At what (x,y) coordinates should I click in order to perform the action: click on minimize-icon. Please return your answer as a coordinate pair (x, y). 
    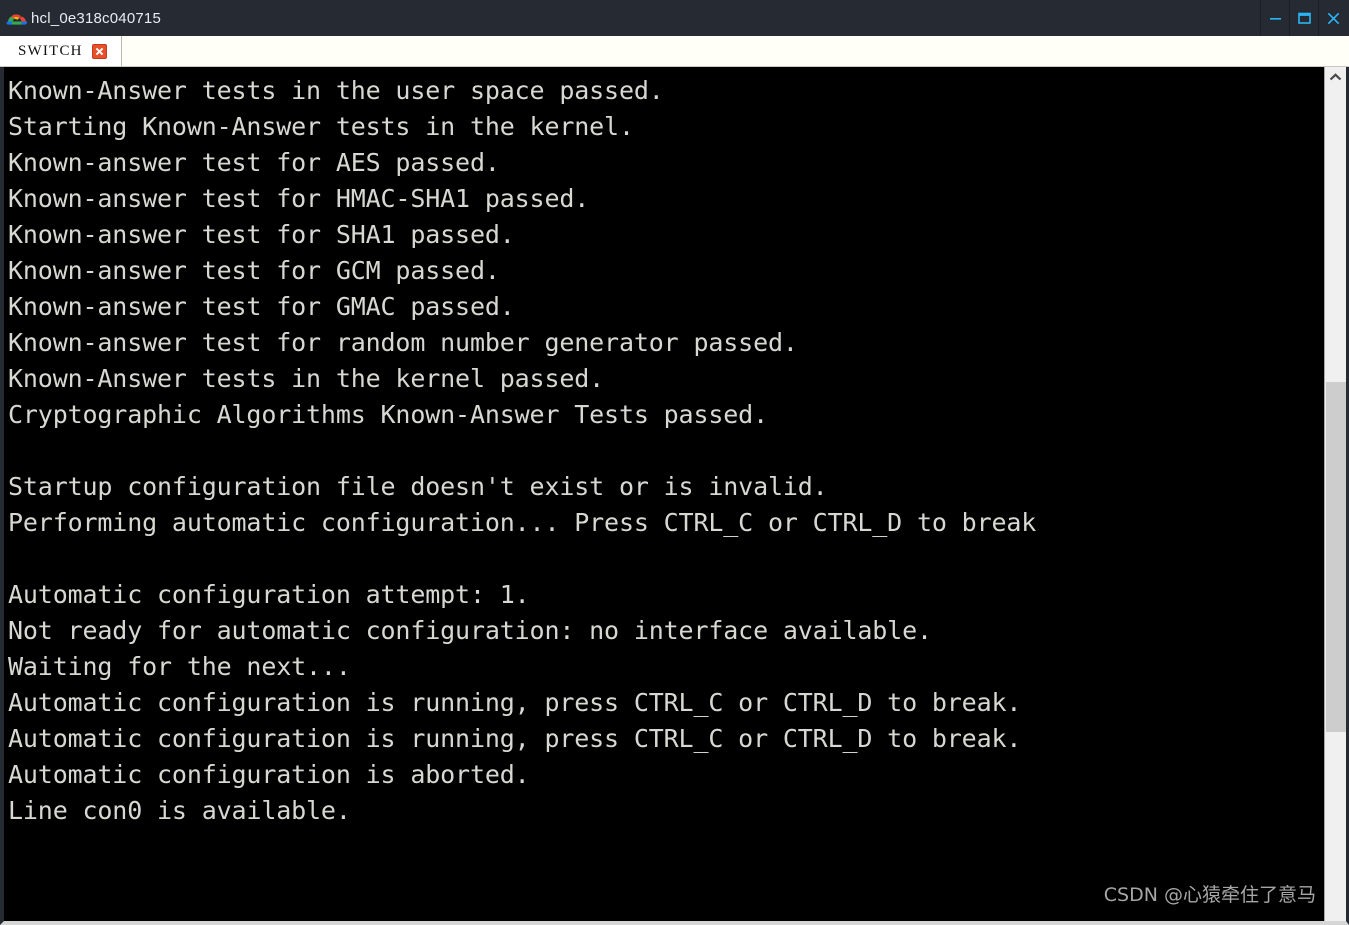
    Looking at the image, I should click on (1275, 18).